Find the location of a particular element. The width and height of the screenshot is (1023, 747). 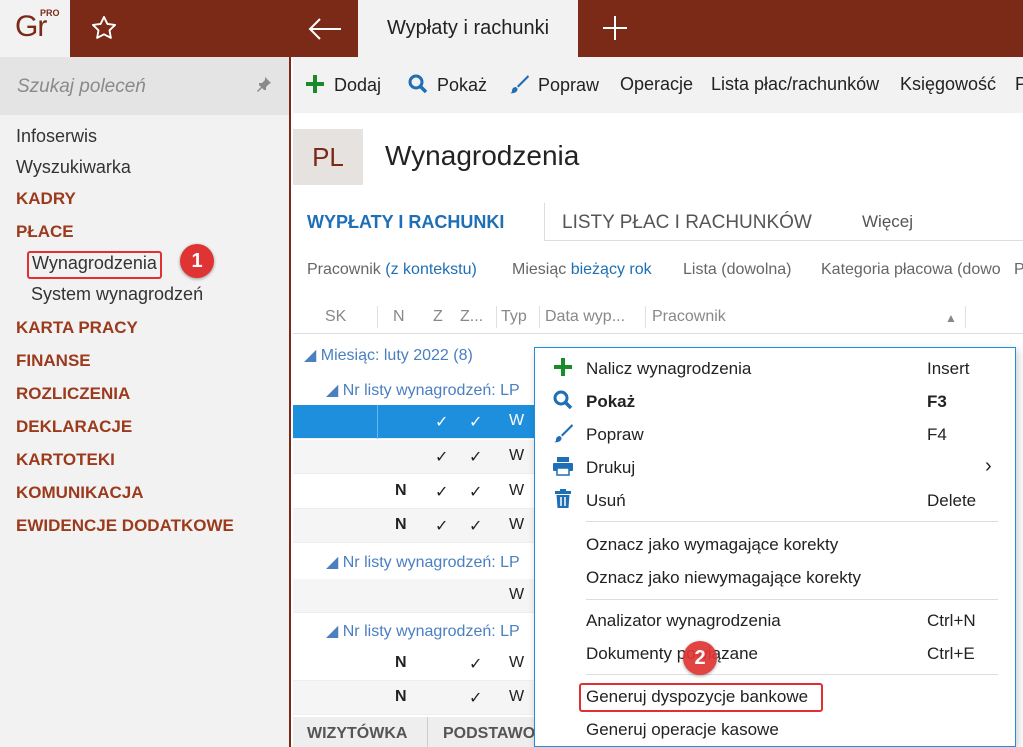

command-search: Szukaj poleceń is located at coordinates (144, 86).